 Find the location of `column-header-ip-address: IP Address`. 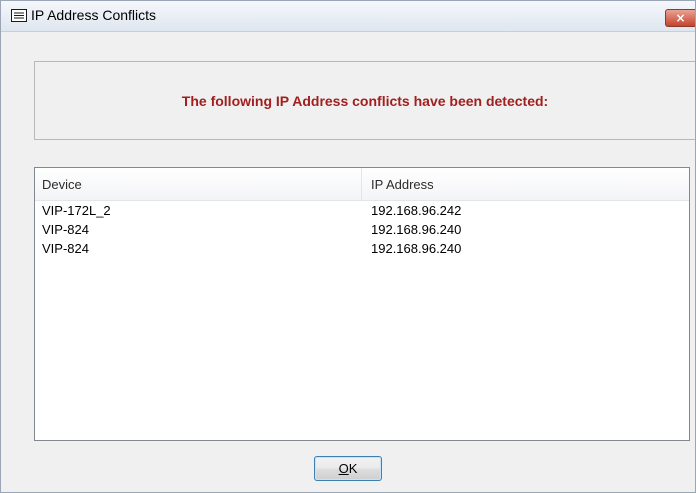

column-header-ip-address: IP Address is located at coordinates (402, 184).